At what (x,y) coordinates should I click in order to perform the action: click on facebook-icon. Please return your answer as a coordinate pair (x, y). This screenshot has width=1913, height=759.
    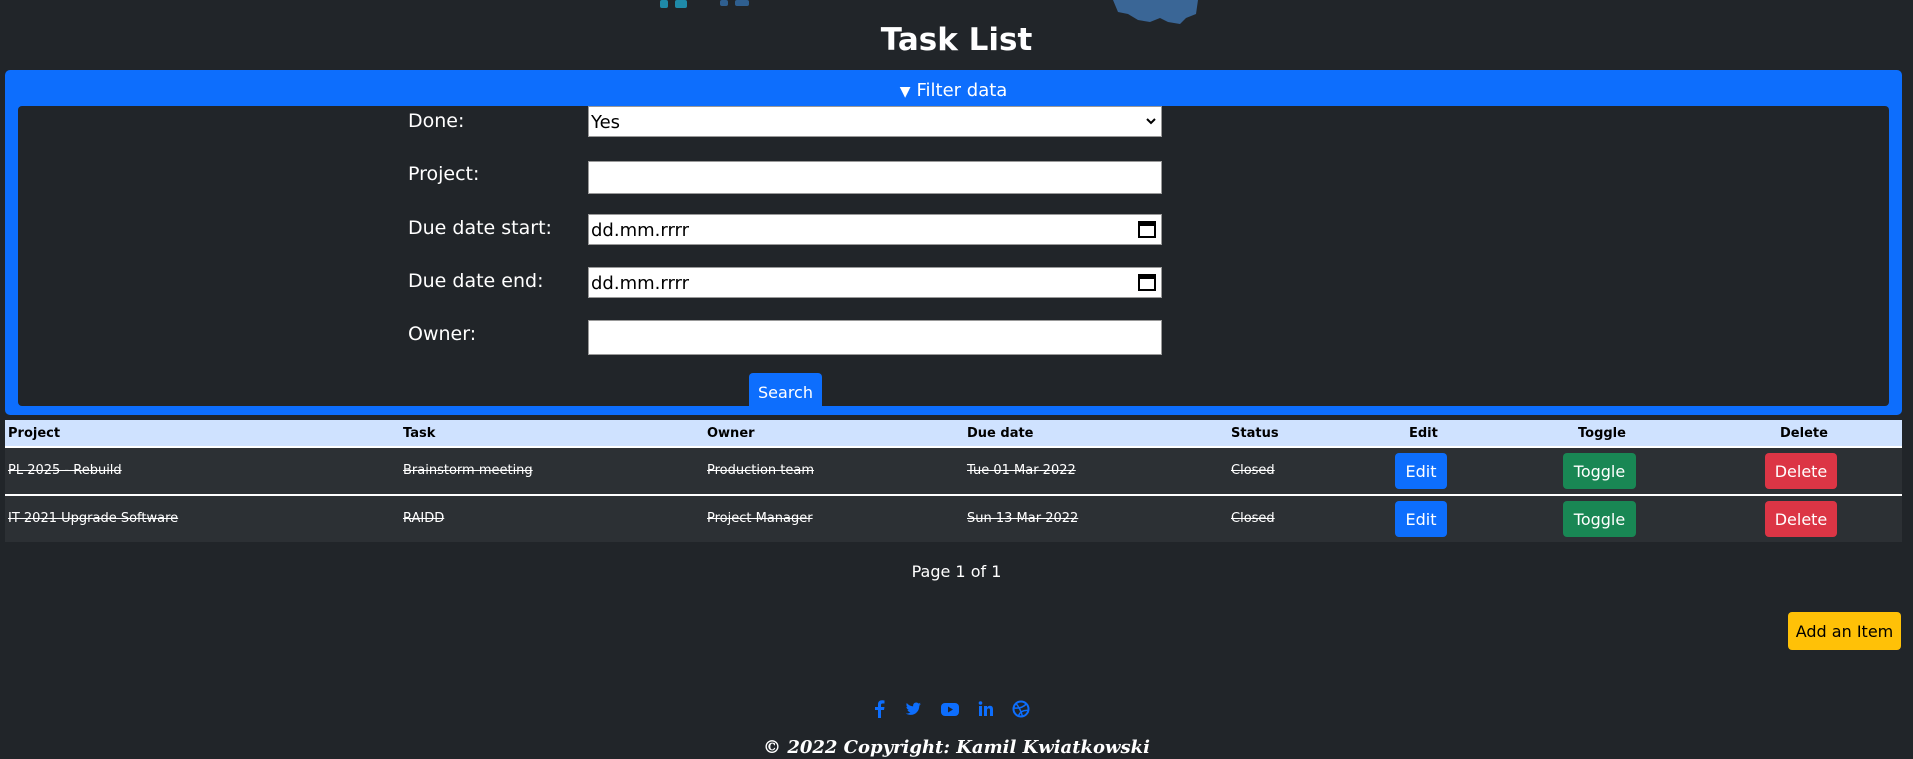
    Looking at the image, I should click on (879, 709).